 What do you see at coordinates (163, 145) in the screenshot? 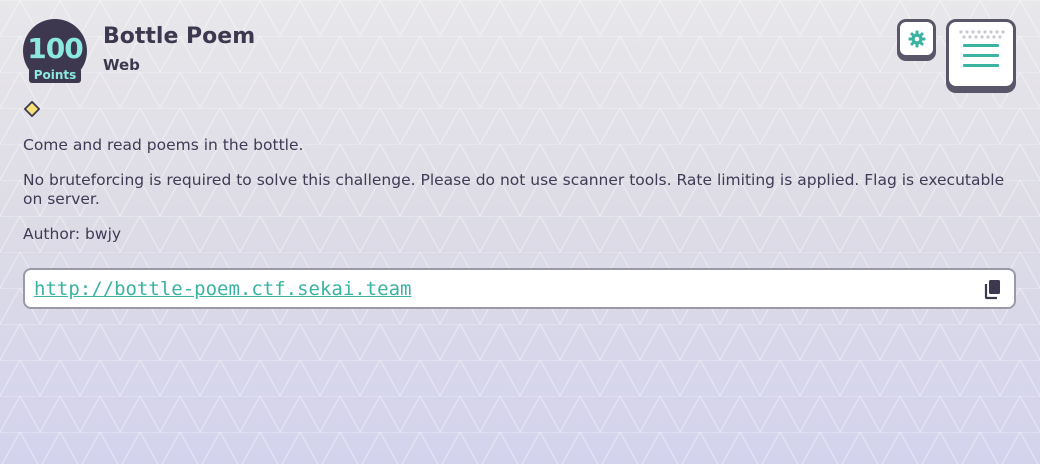
I see `description-intro: Come and read poems in the bottle.` at bounding box center [163, 145].